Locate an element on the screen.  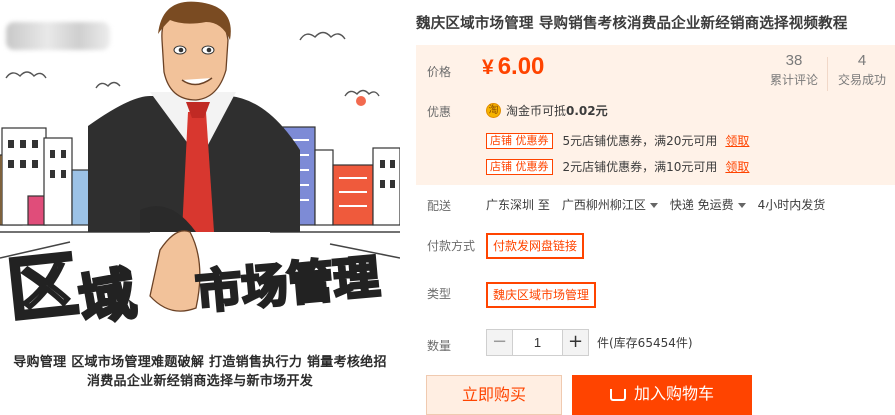
shipping-origin: 广东深圳 至 is located at coordinates (518, 205).